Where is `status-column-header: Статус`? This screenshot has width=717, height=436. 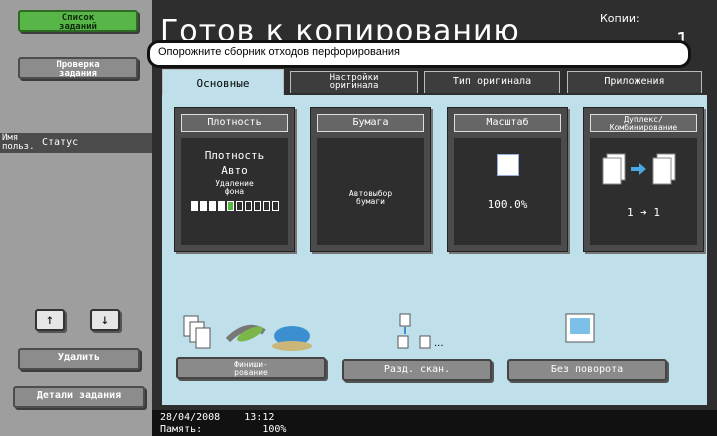 status-column-header: Статус is located at coordinates (60, 142).